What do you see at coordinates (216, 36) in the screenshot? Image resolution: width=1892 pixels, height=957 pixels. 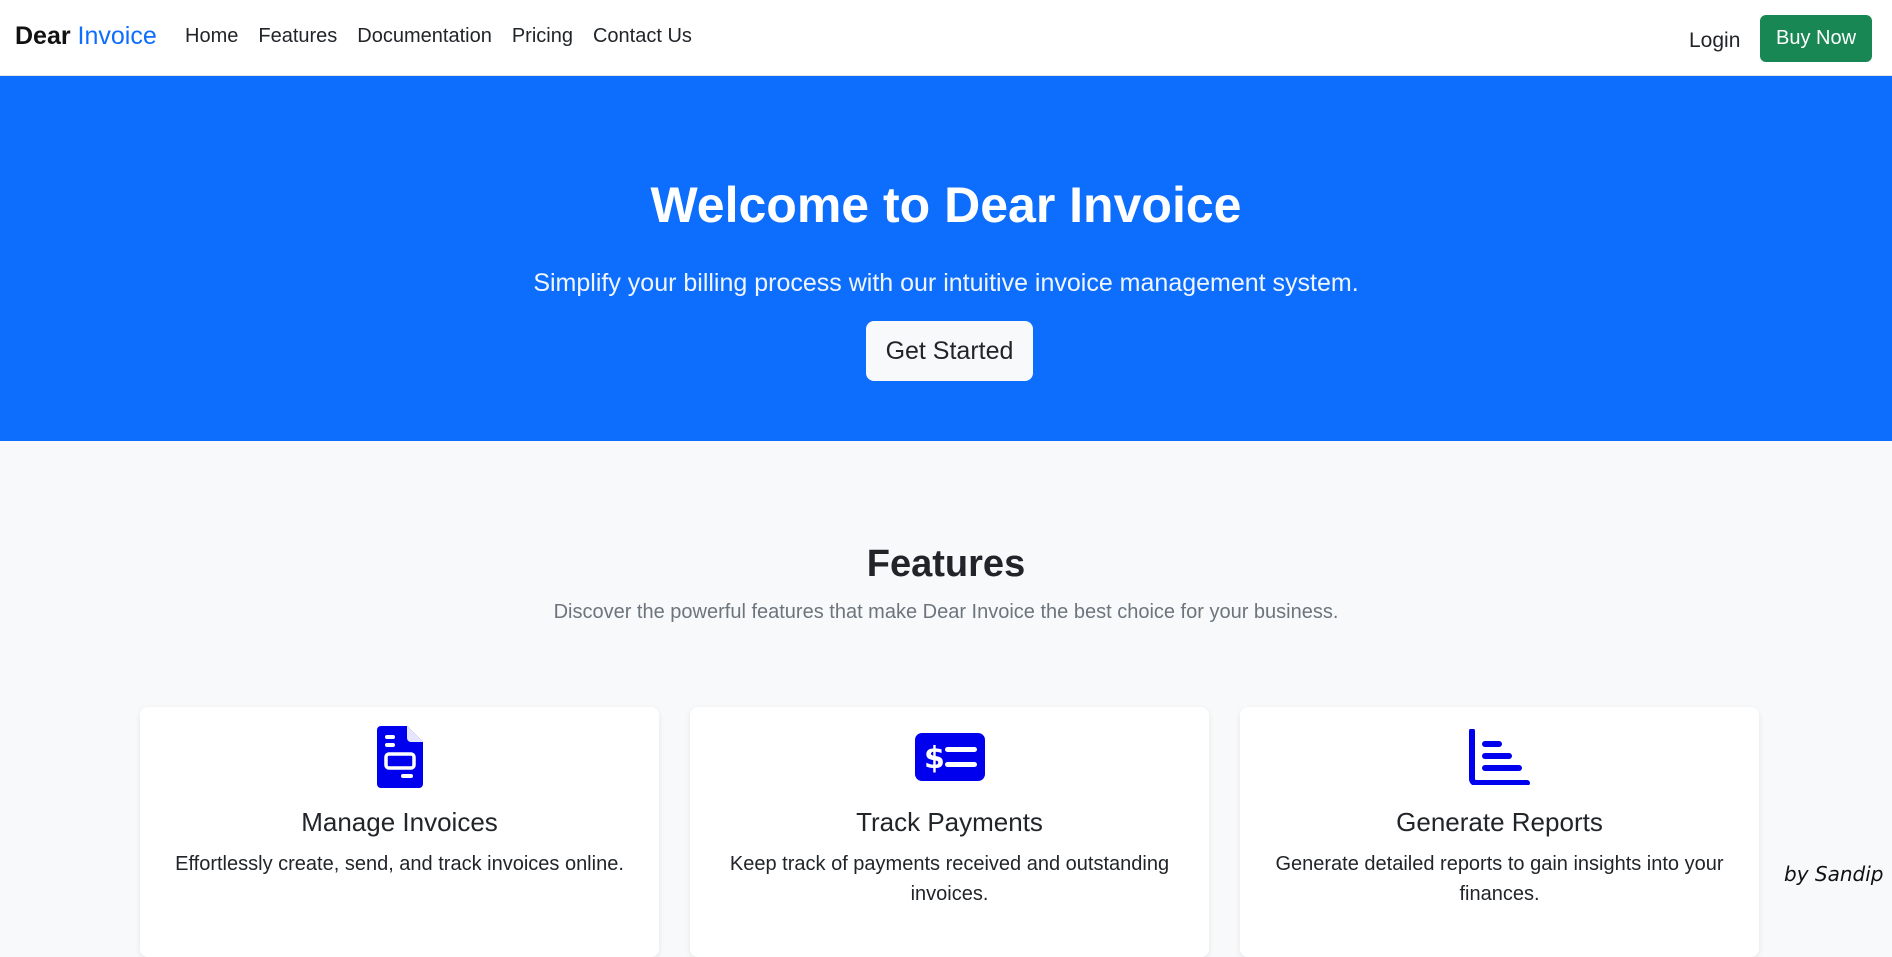 I see `nav-link-home: Home` at bounding box center [216, 36].